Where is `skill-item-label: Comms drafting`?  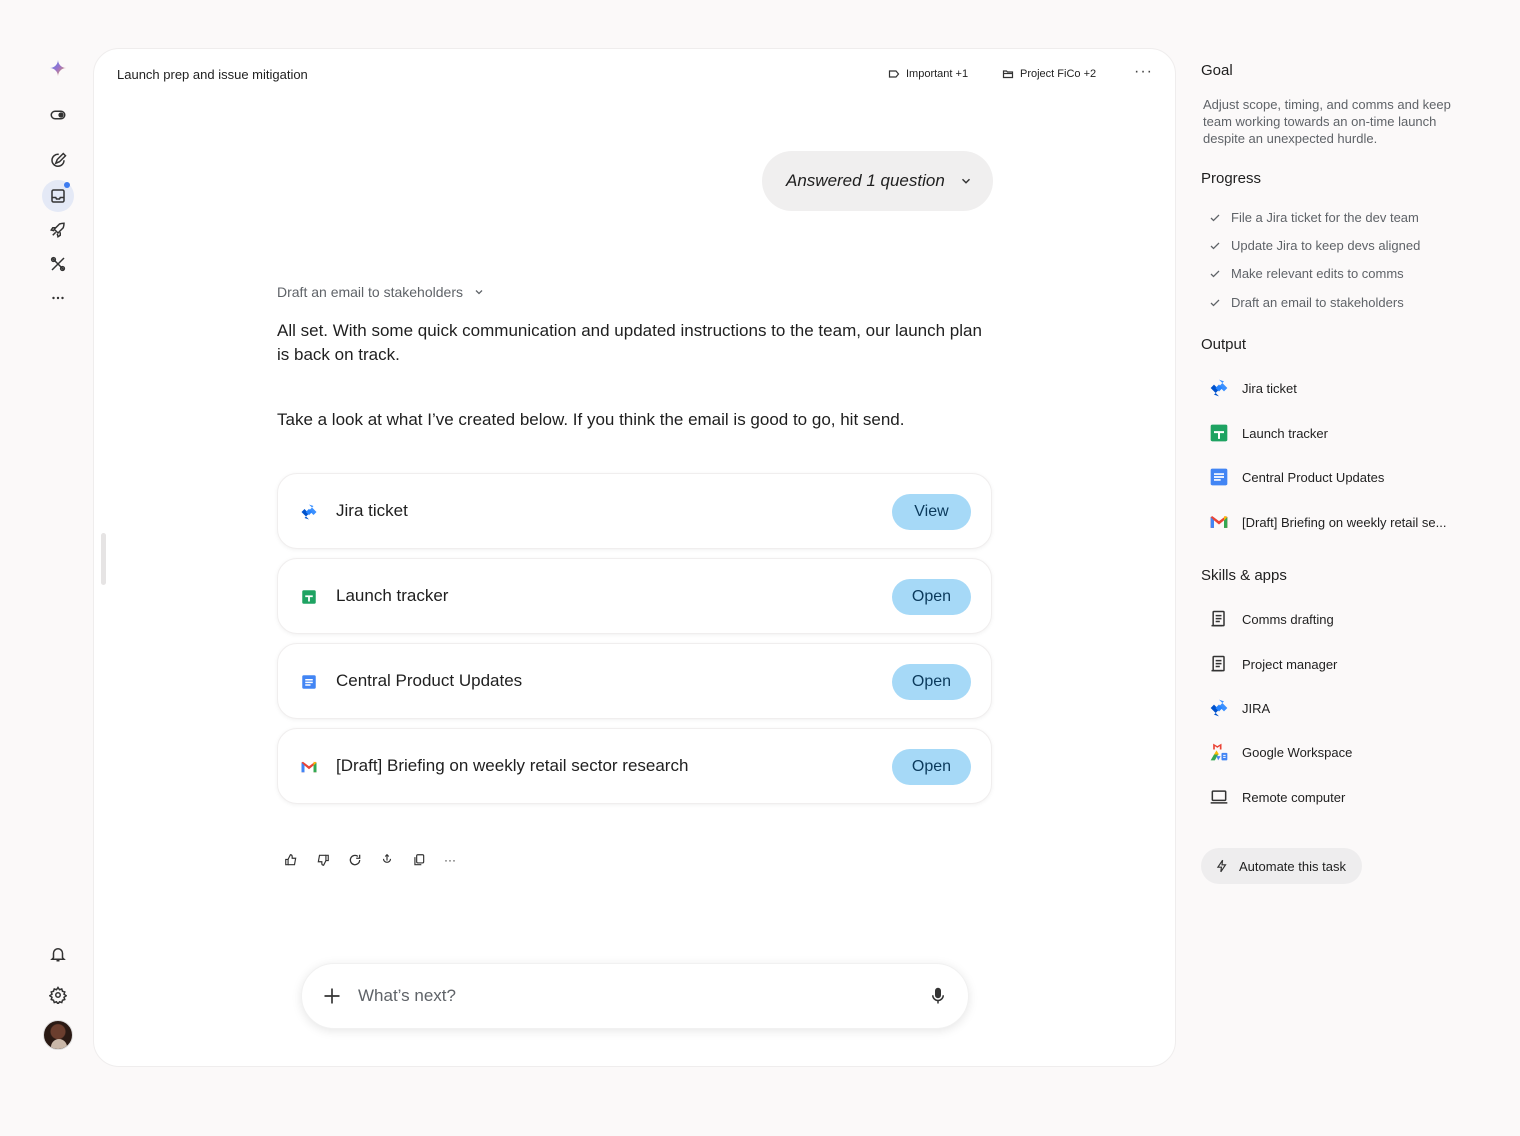 skill-item-label: Comms drafting is located at coordinates (1288, 619).